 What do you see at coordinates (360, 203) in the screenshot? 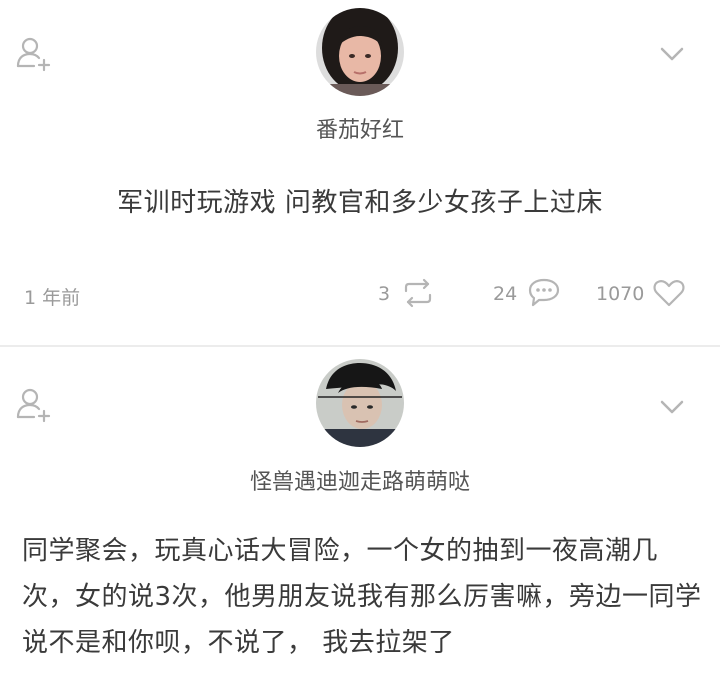
I see `post-text: 军训时玩游戏 问教官和多少女孩子上过床` at bounding box center [360, 203].